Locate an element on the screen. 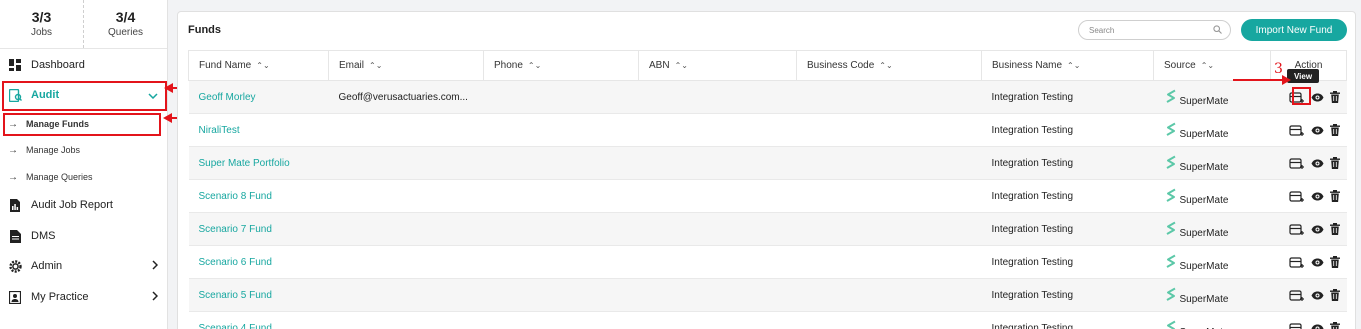  document-icon is located at coordinates (15, 236).